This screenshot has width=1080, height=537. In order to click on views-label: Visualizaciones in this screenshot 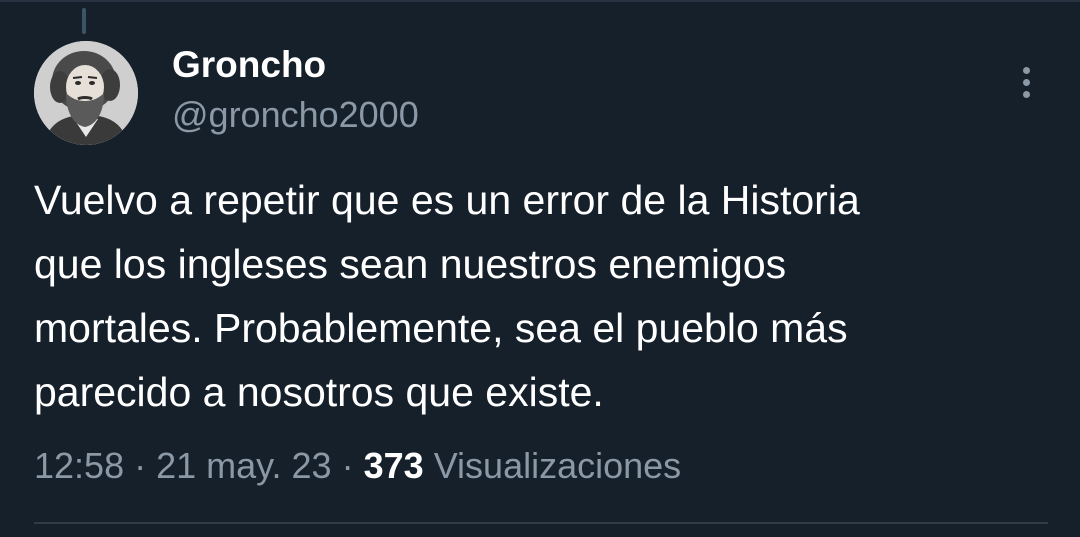, I will do `click(557, 465)`.